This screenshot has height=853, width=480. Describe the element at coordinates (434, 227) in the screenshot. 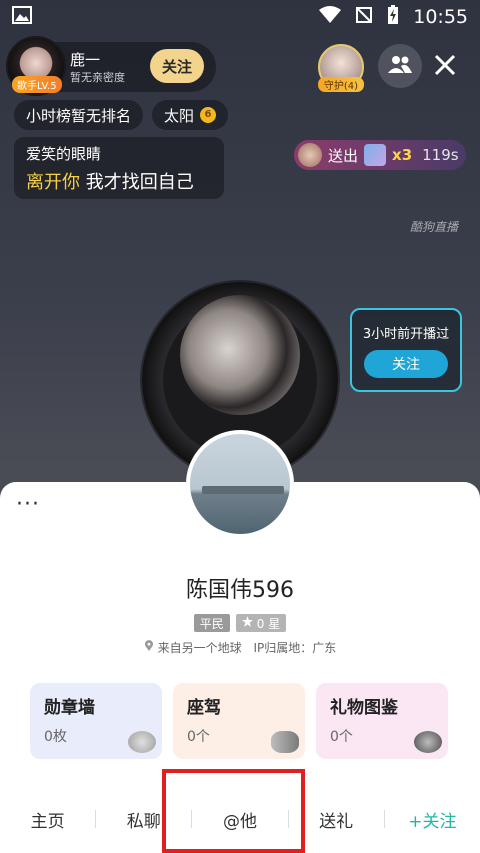

I see `app-watermark: 酷狗直播` at that location.